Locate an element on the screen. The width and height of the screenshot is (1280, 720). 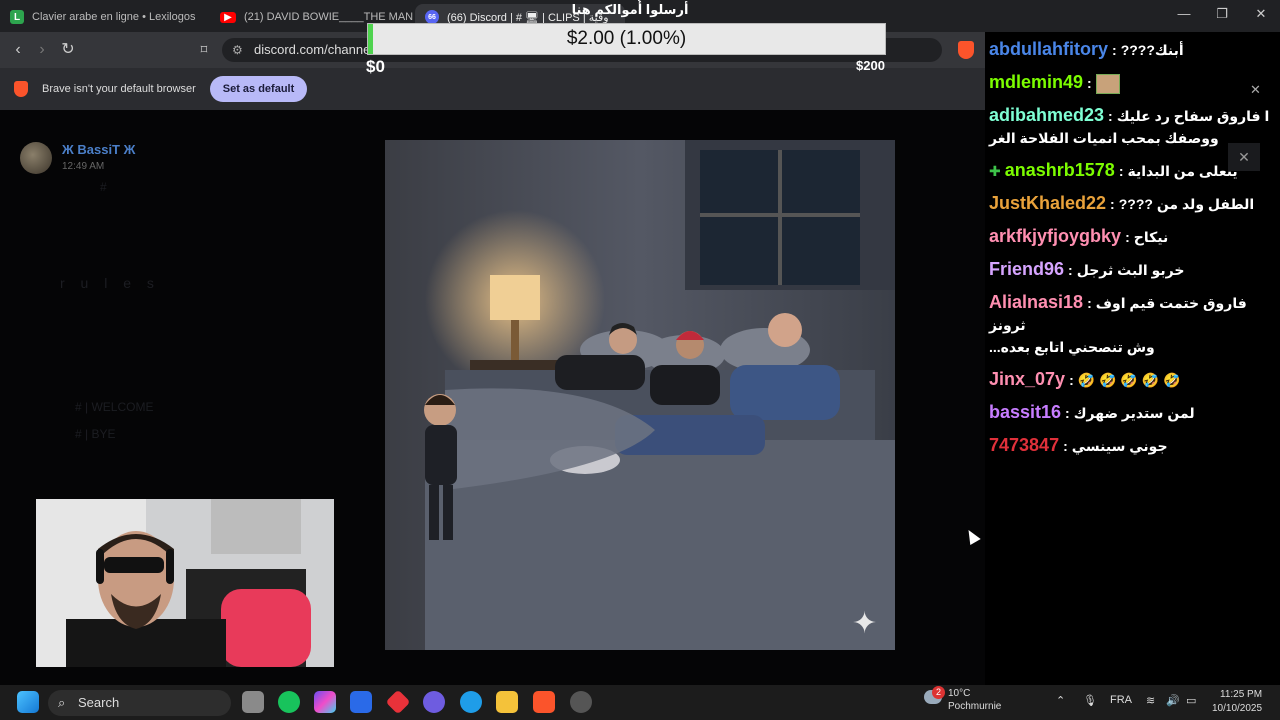
channel-ghost: # | WELCOME is located at coordinates (114, 407).